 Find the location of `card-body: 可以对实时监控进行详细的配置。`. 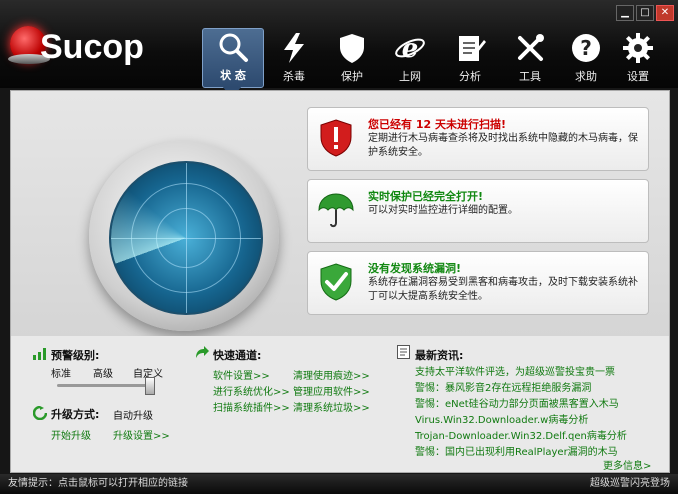

card-body: 可以对实时监控进行详细的配置。 is located at coordinates (443, 210).